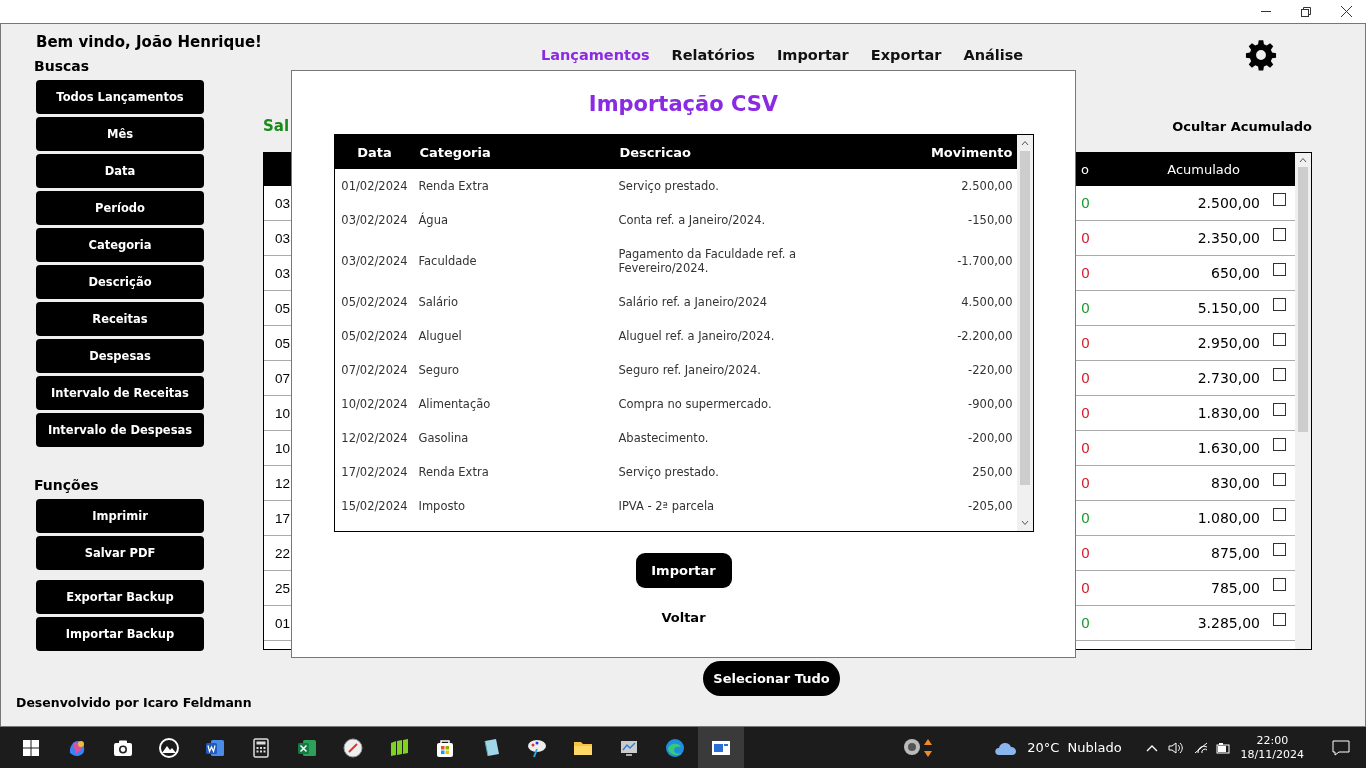 The image size is (1366, 768). What do you see at coordinates (1235, 273) in the screenshot?
I see `table-cell-text: 650,00` at bounding box center [1235, 273].